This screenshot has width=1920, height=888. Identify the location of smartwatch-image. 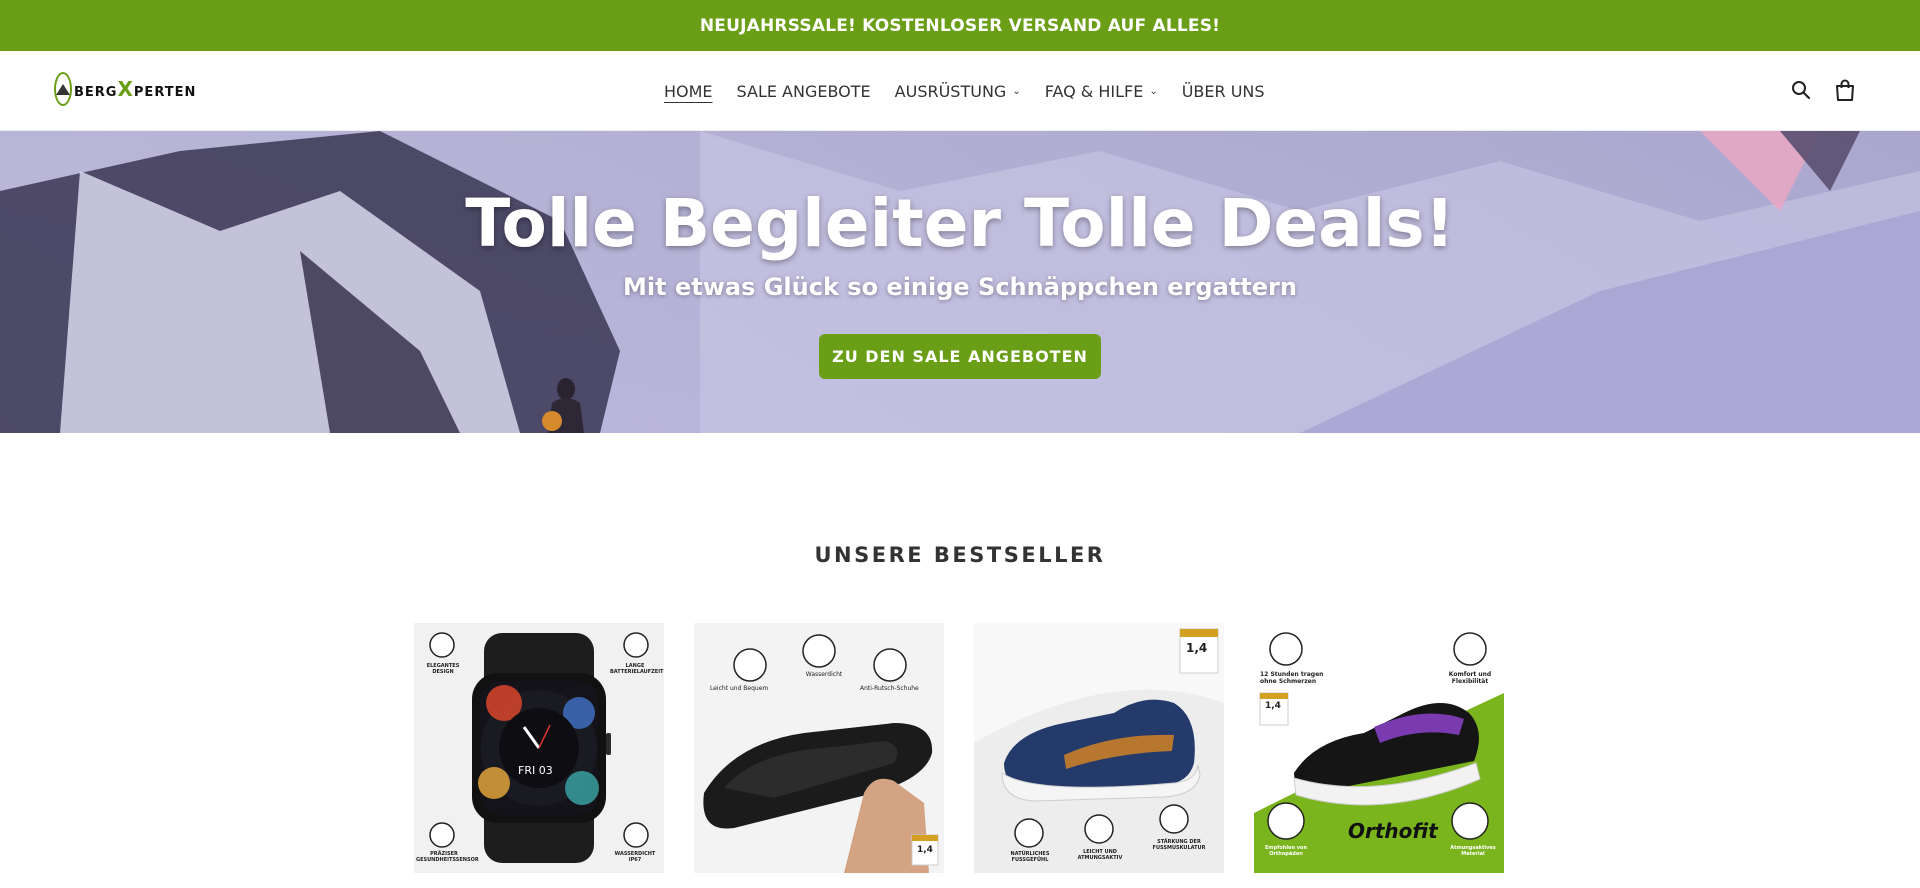
(539, 748).